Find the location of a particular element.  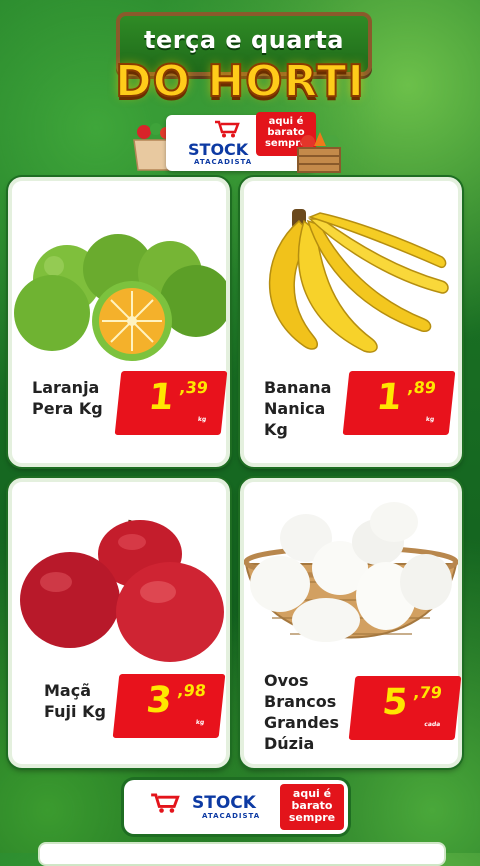

price-cents: ,79 is located at coordinates (427, 692).